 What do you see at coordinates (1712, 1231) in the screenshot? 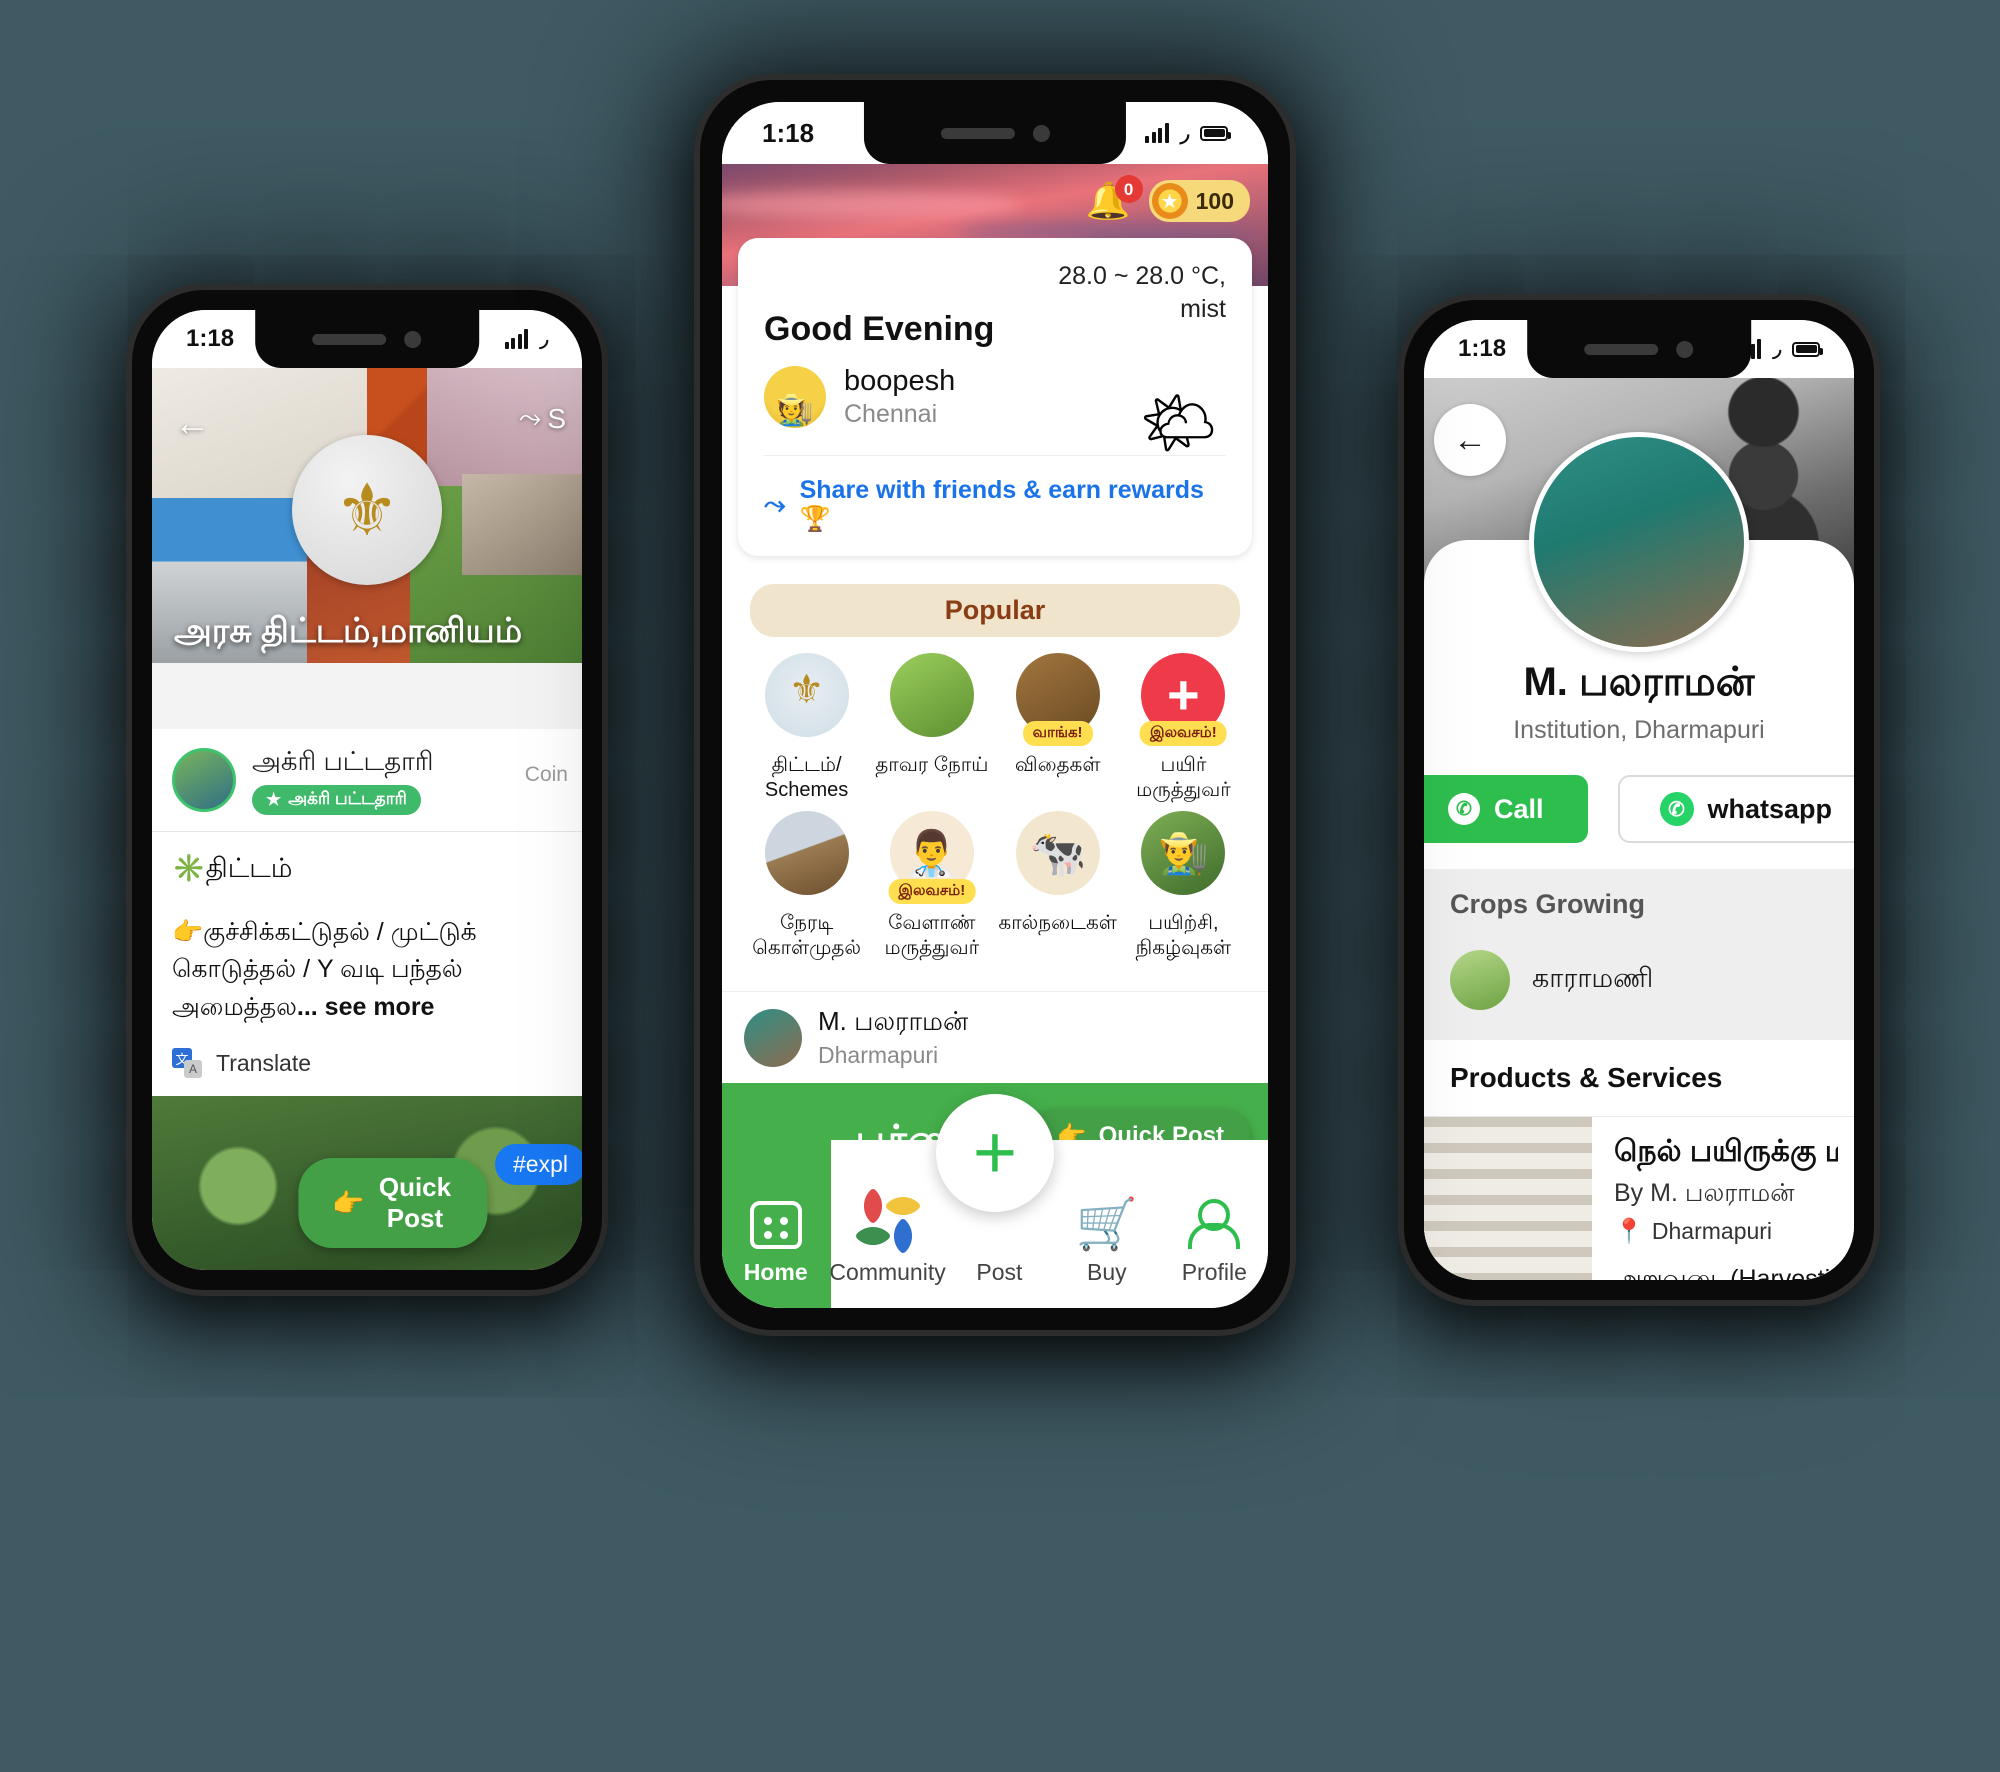
I see `product-location-label: Dharmapuri` at bounding box center [1712, 1231].